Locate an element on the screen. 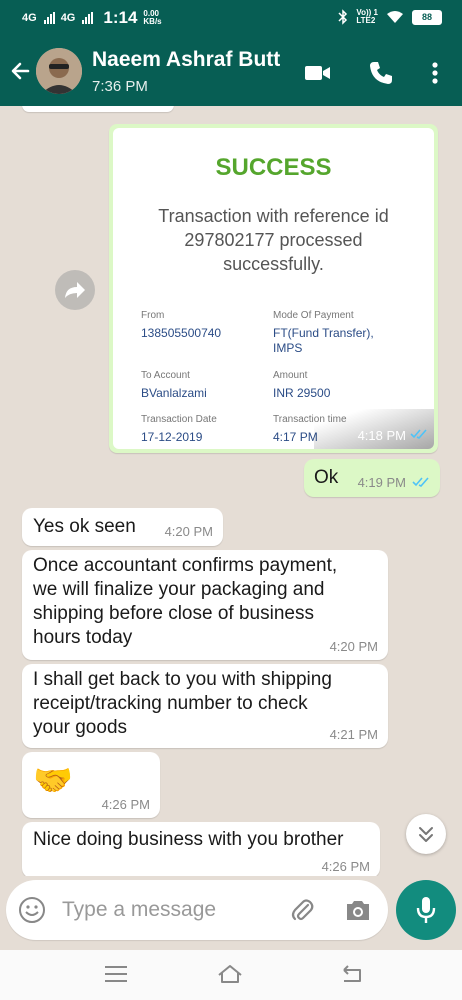 The image size is (462, 1000). forward-icon is located at coordinates (75, 290).